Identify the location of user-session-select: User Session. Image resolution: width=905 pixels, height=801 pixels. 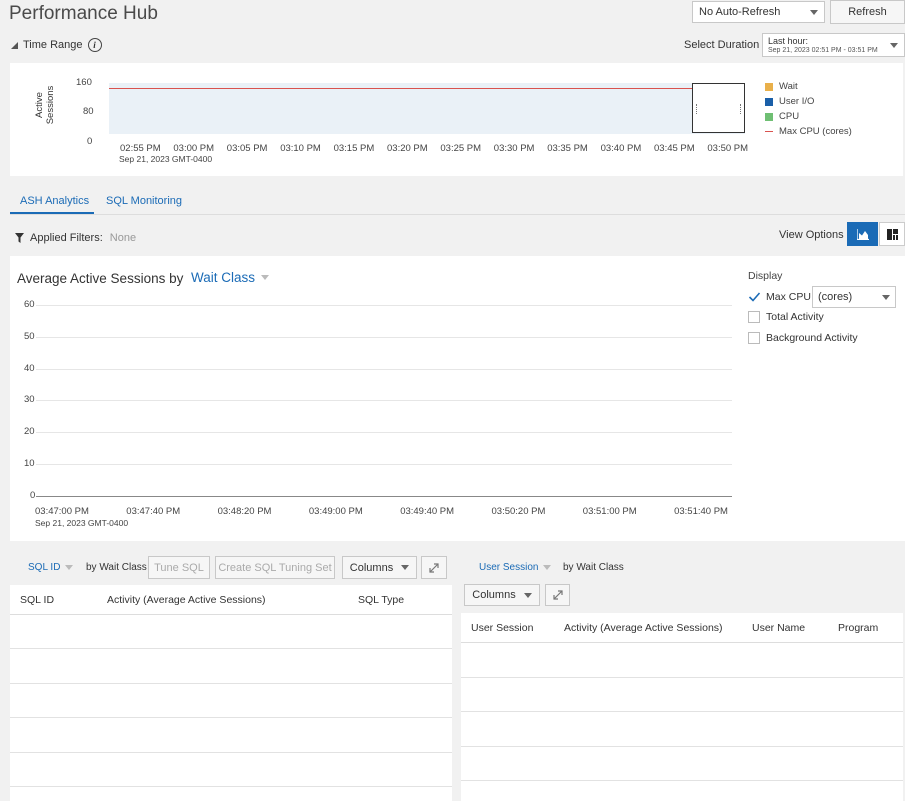
(515, 567).